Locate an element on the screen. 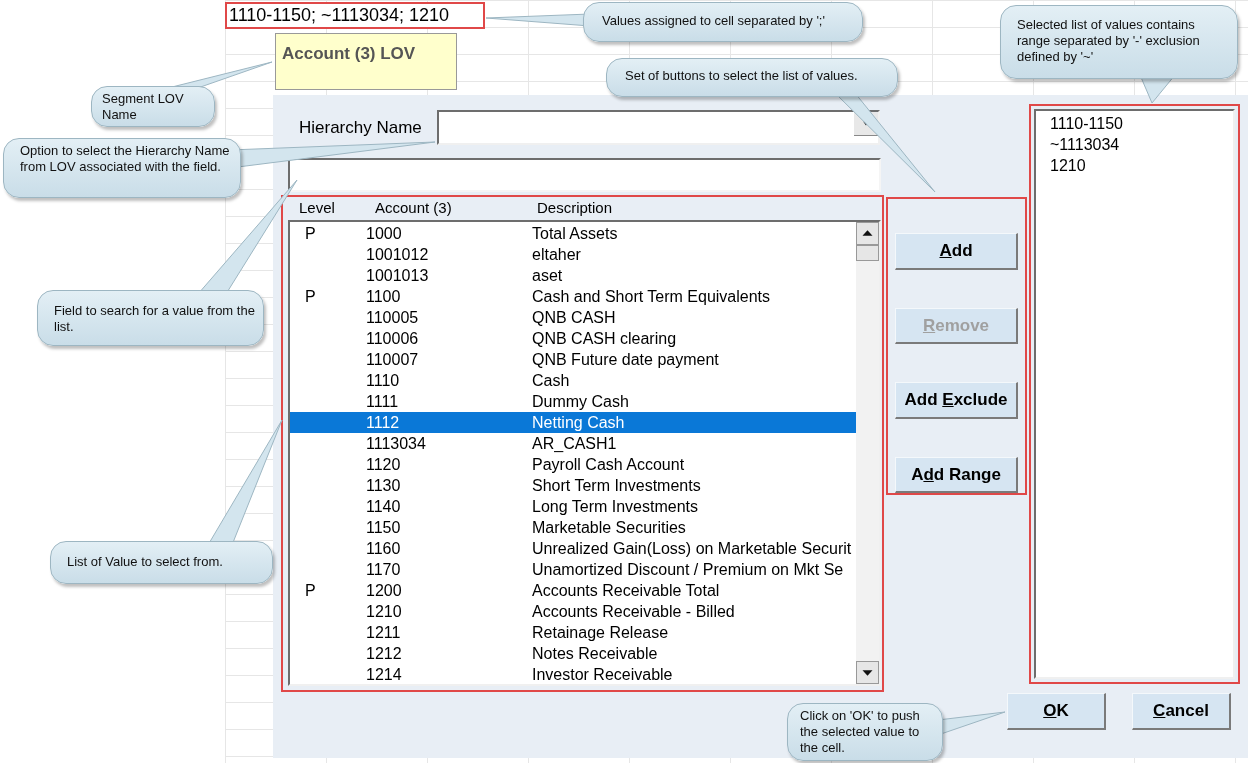  description-cell-text: Short Term Investments is located at coordinates (616, 485).